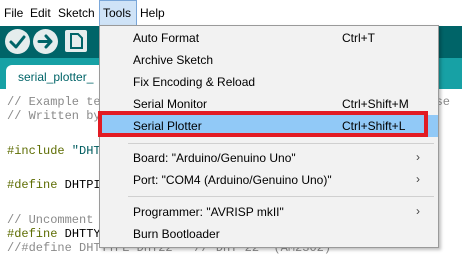  I want to click on menu-item-label: Fix Encoding & Reload, so click(194, 82).